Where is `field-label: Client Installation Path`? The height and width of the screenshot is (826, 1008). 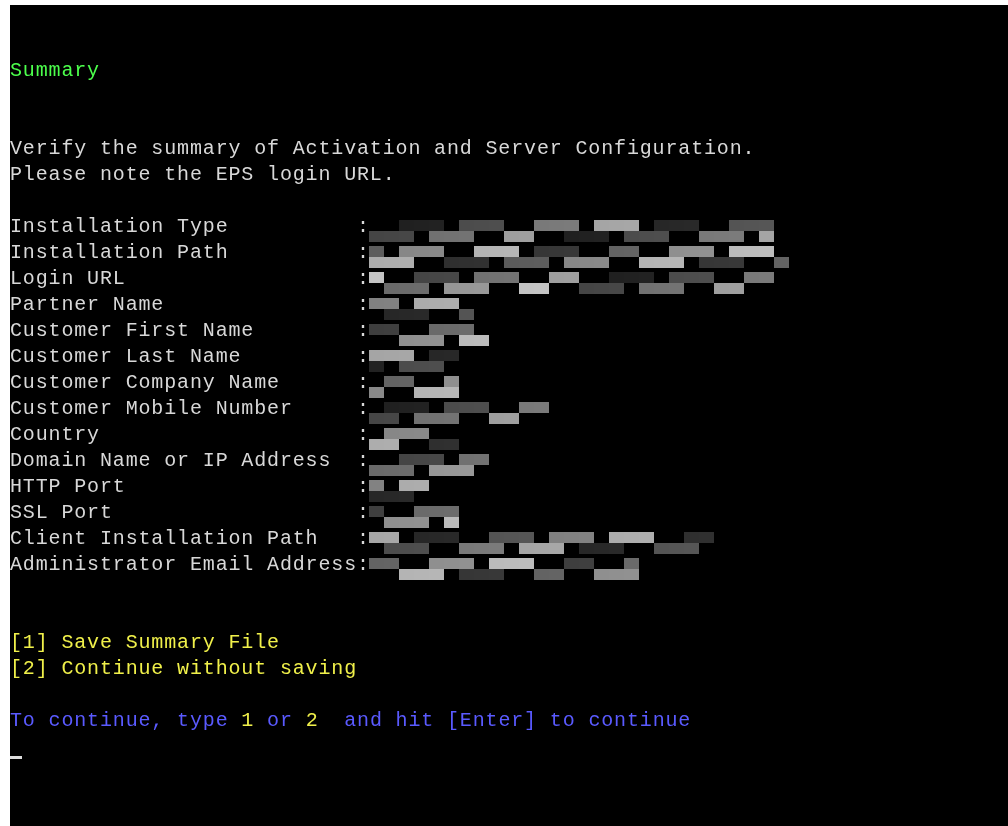 field-label: Client Installation Path is located at coordinates (165, 539).